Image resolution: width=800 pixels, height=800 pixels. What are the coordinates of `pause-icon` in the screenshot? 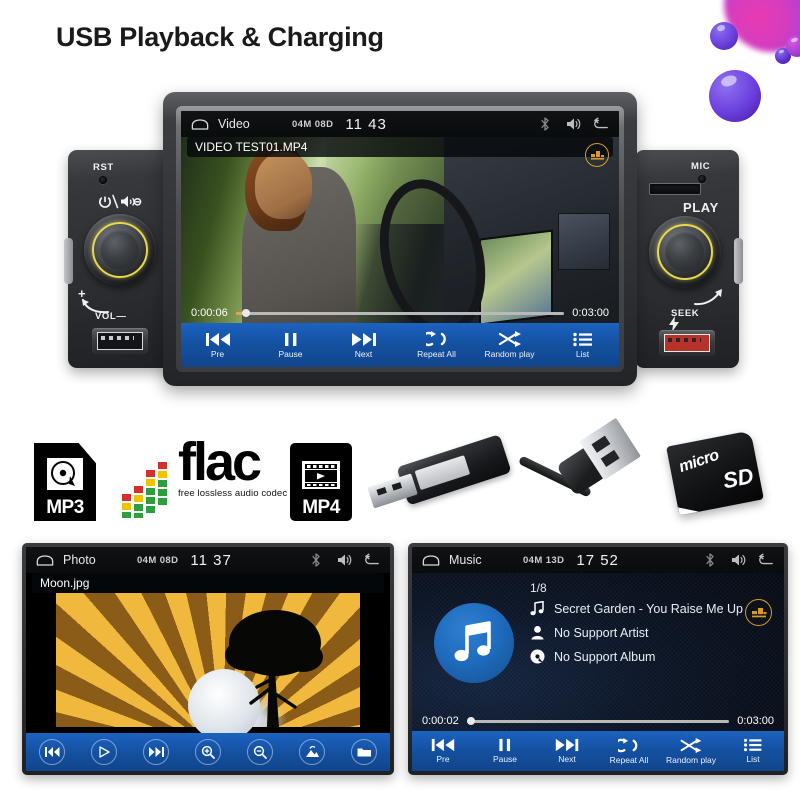 It's located at (290, 339).